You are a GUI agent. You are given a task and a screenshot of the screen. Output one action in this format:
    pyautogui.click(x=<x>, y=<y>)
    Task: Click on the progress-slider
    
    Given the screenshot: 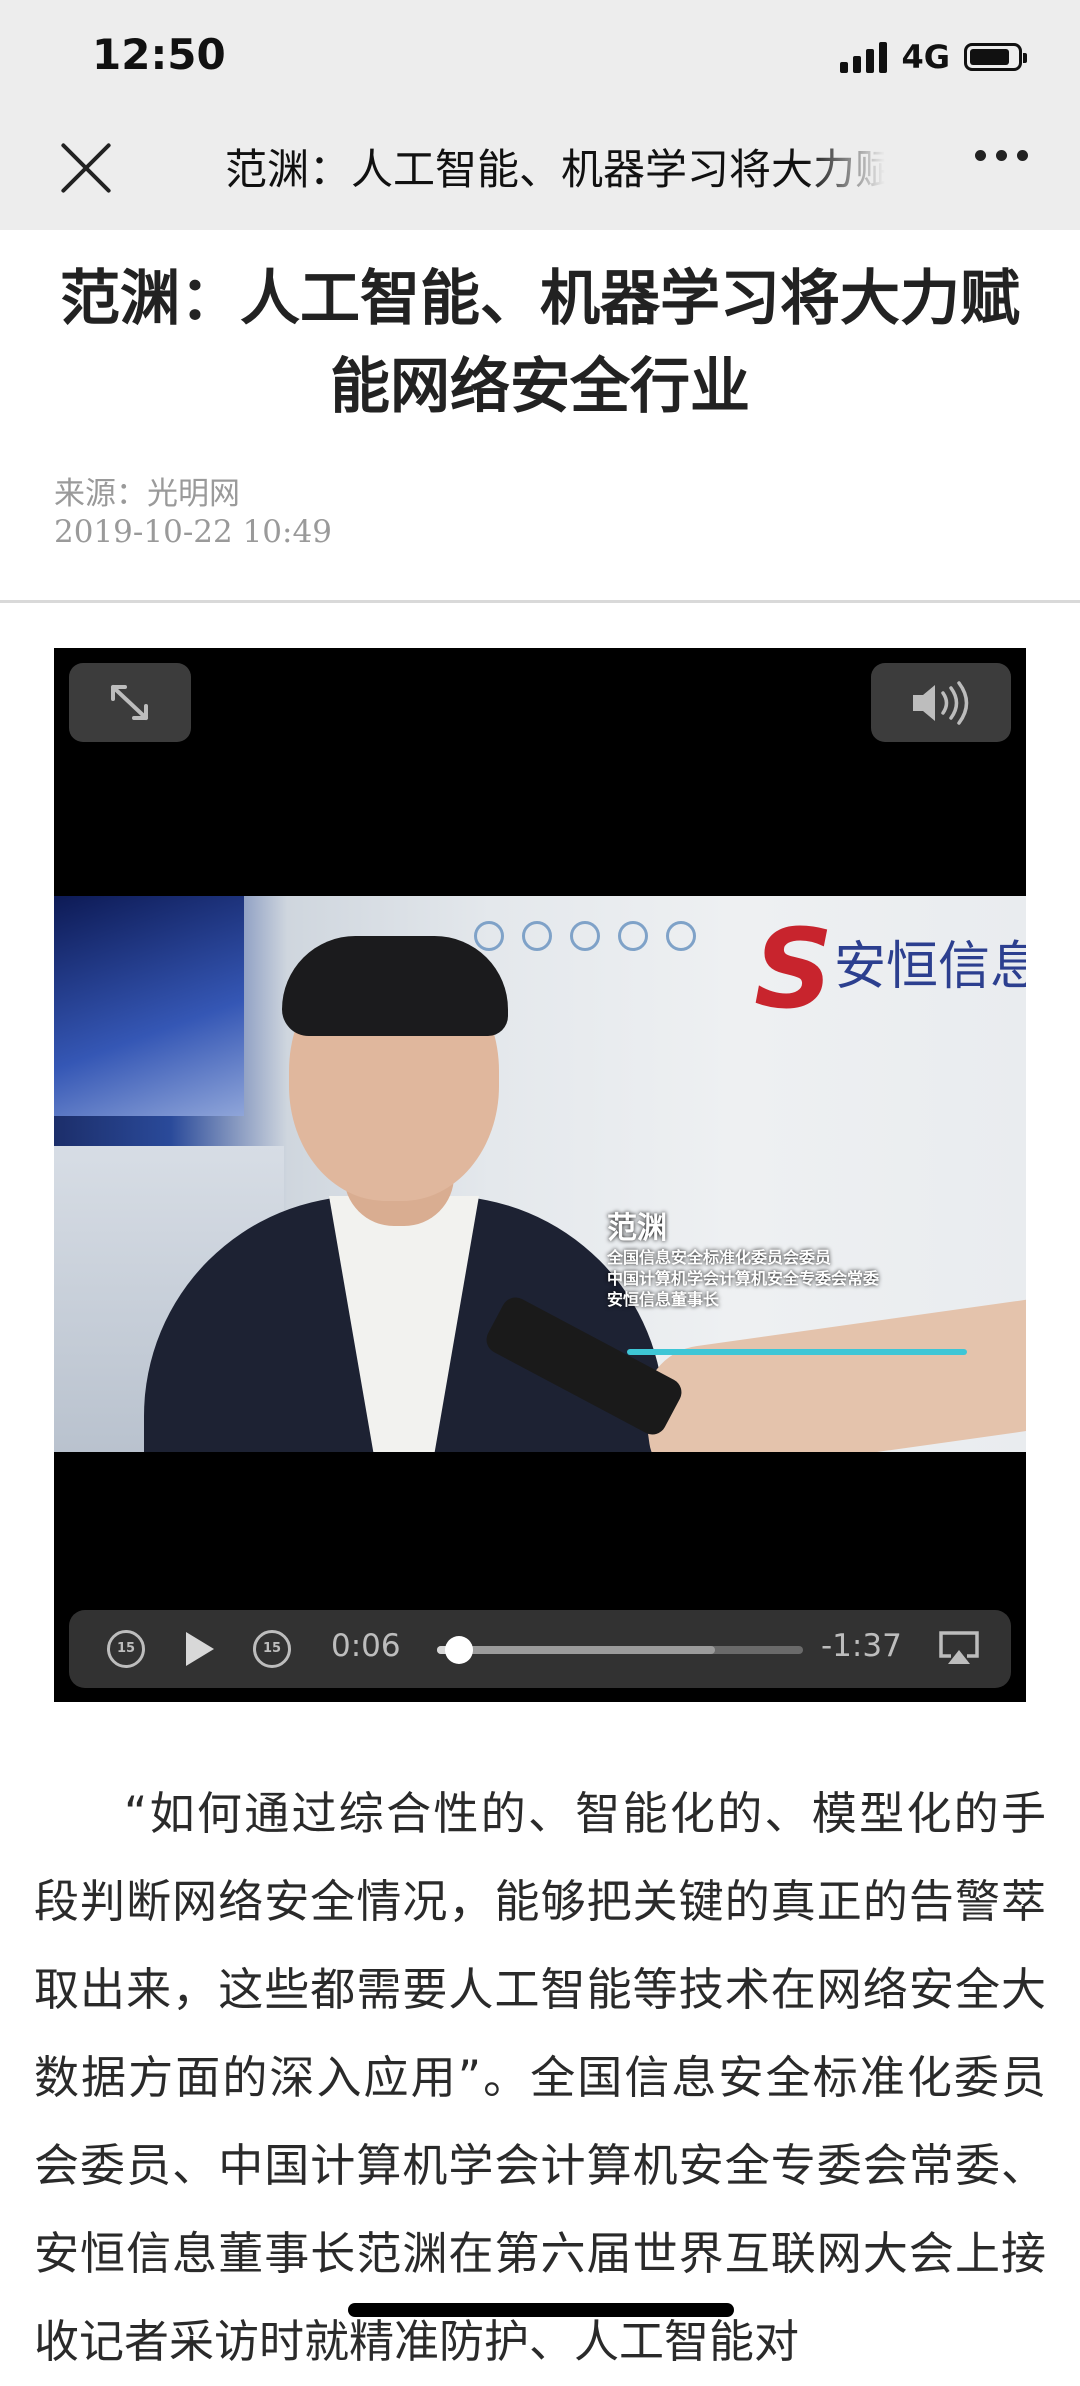 What is the action you would take?
    pyautogui.click(x=620, y=1650)
    